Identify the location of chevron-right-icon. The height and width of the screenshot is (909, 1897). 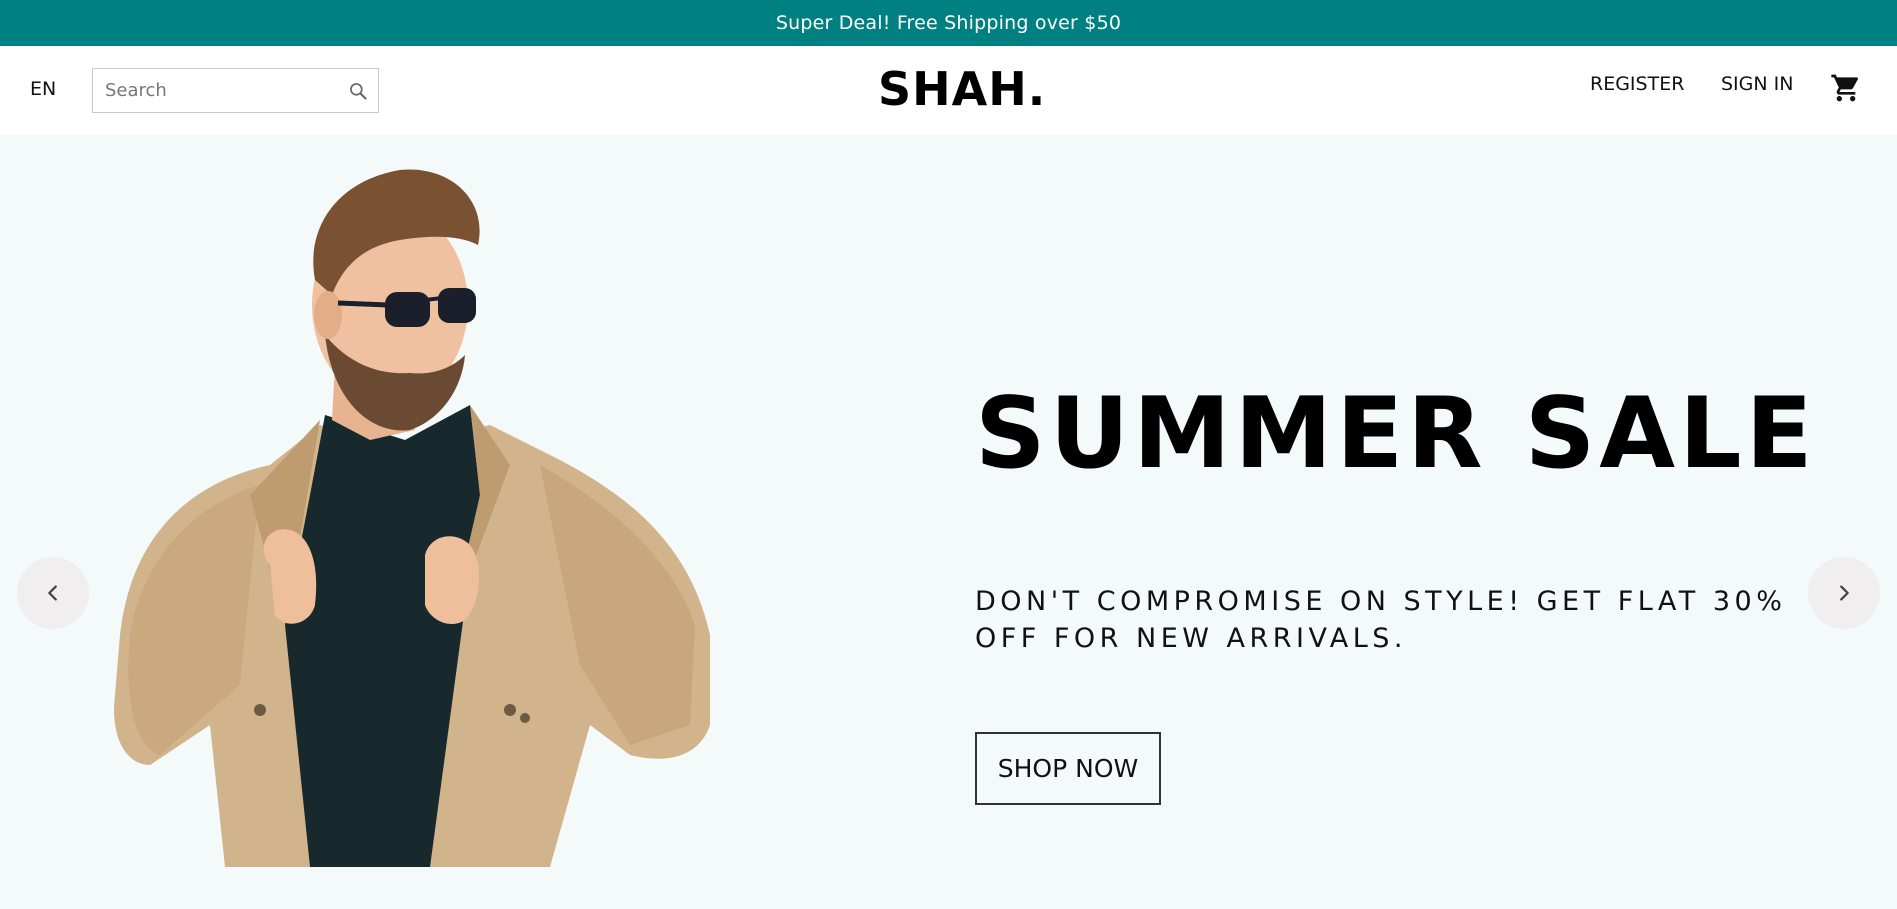
(1844, 593).